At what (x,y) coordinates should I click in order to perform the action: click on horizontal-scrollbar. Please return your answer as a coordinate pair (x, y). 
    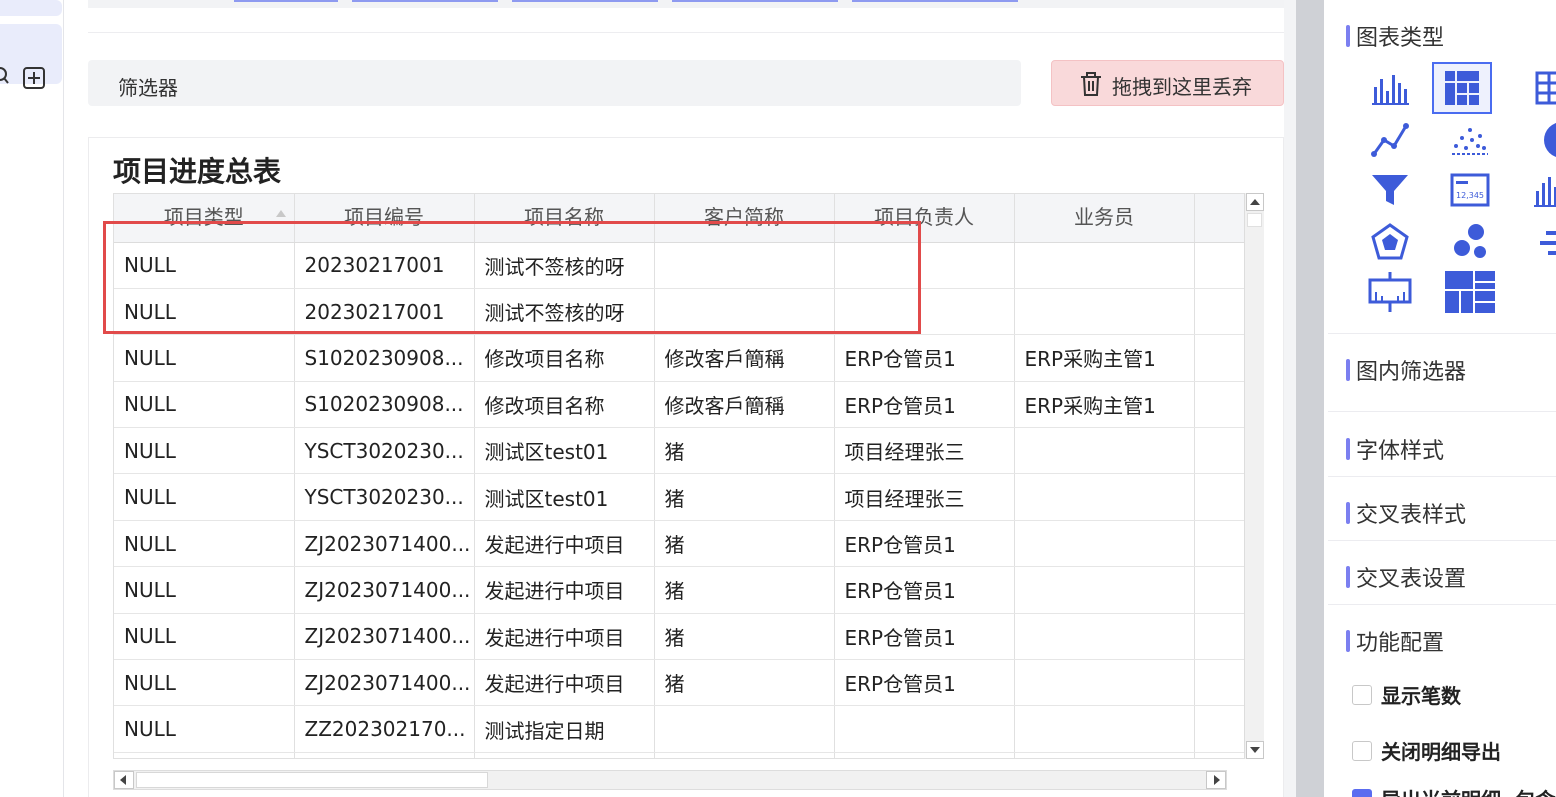
    Looking at the image, I should click on (670, 780).